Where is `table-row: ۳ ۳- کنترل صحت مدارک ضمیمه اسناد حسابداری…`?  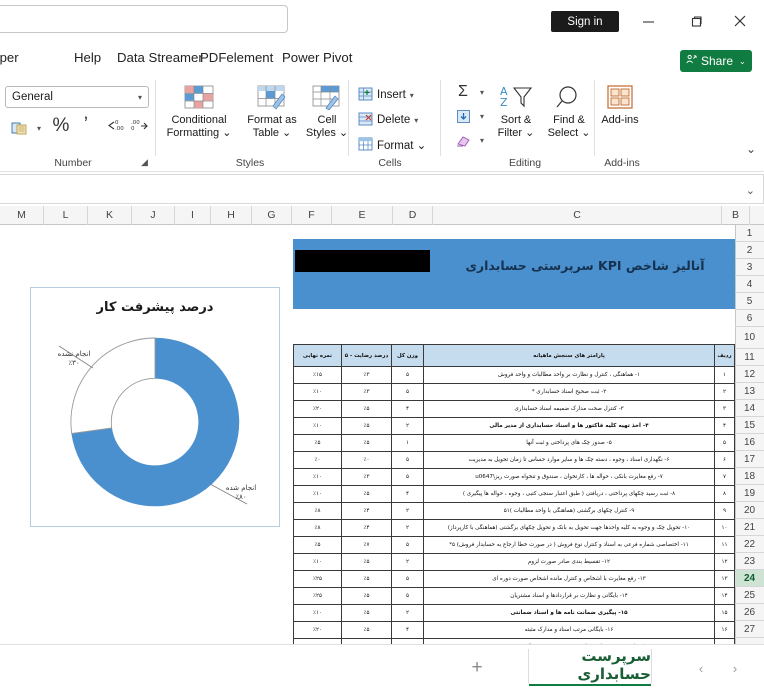
table-row: ۳ ۳- کنترل صحت مدارک ضمیمه اسناد حسابداری… is located at coordinates (514, 409).